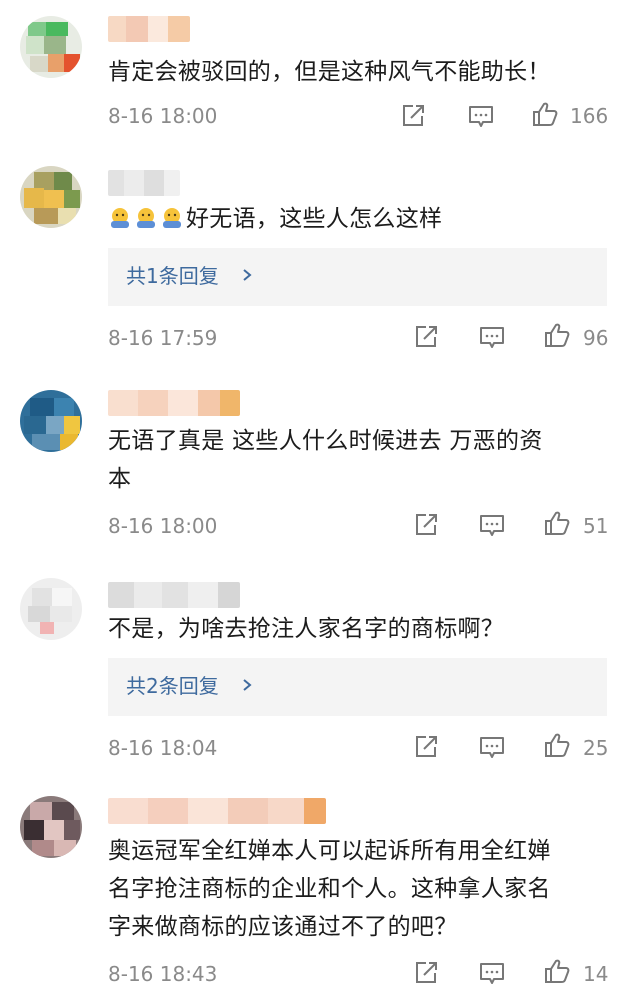  I want to click on comment-text: 好无语，这些人怎么这样, so click(358, 219).